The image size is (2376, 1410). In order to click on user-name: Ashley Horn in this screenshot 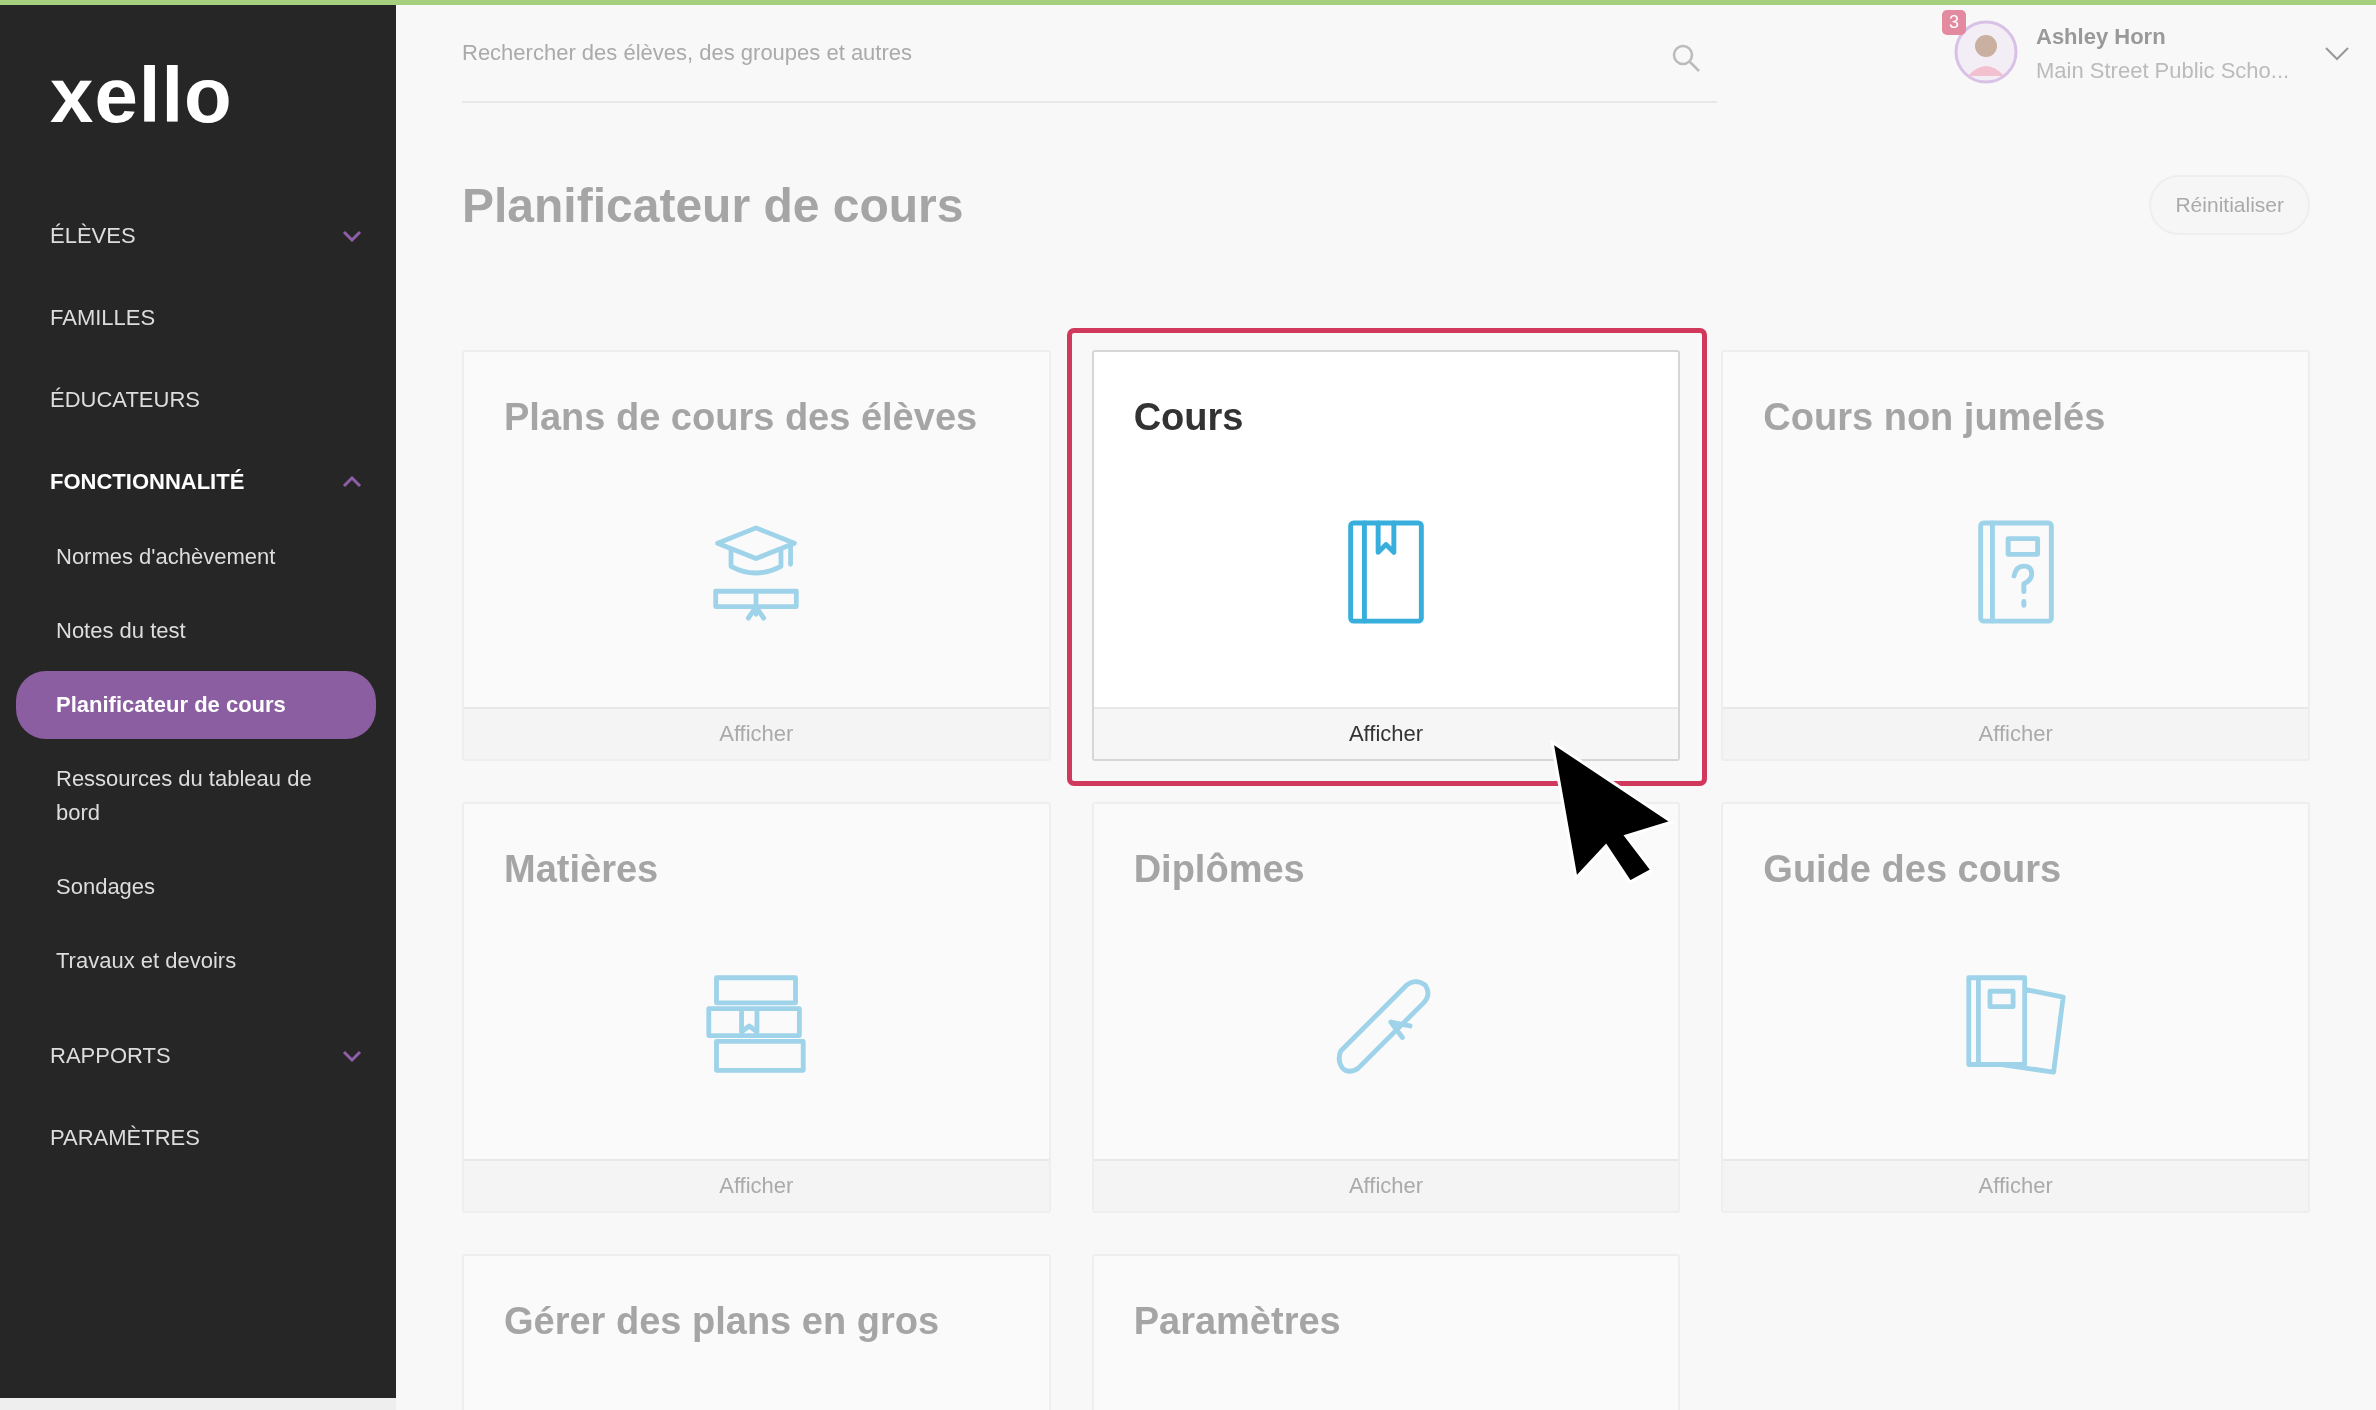, I will do `click(2101, 37)`.